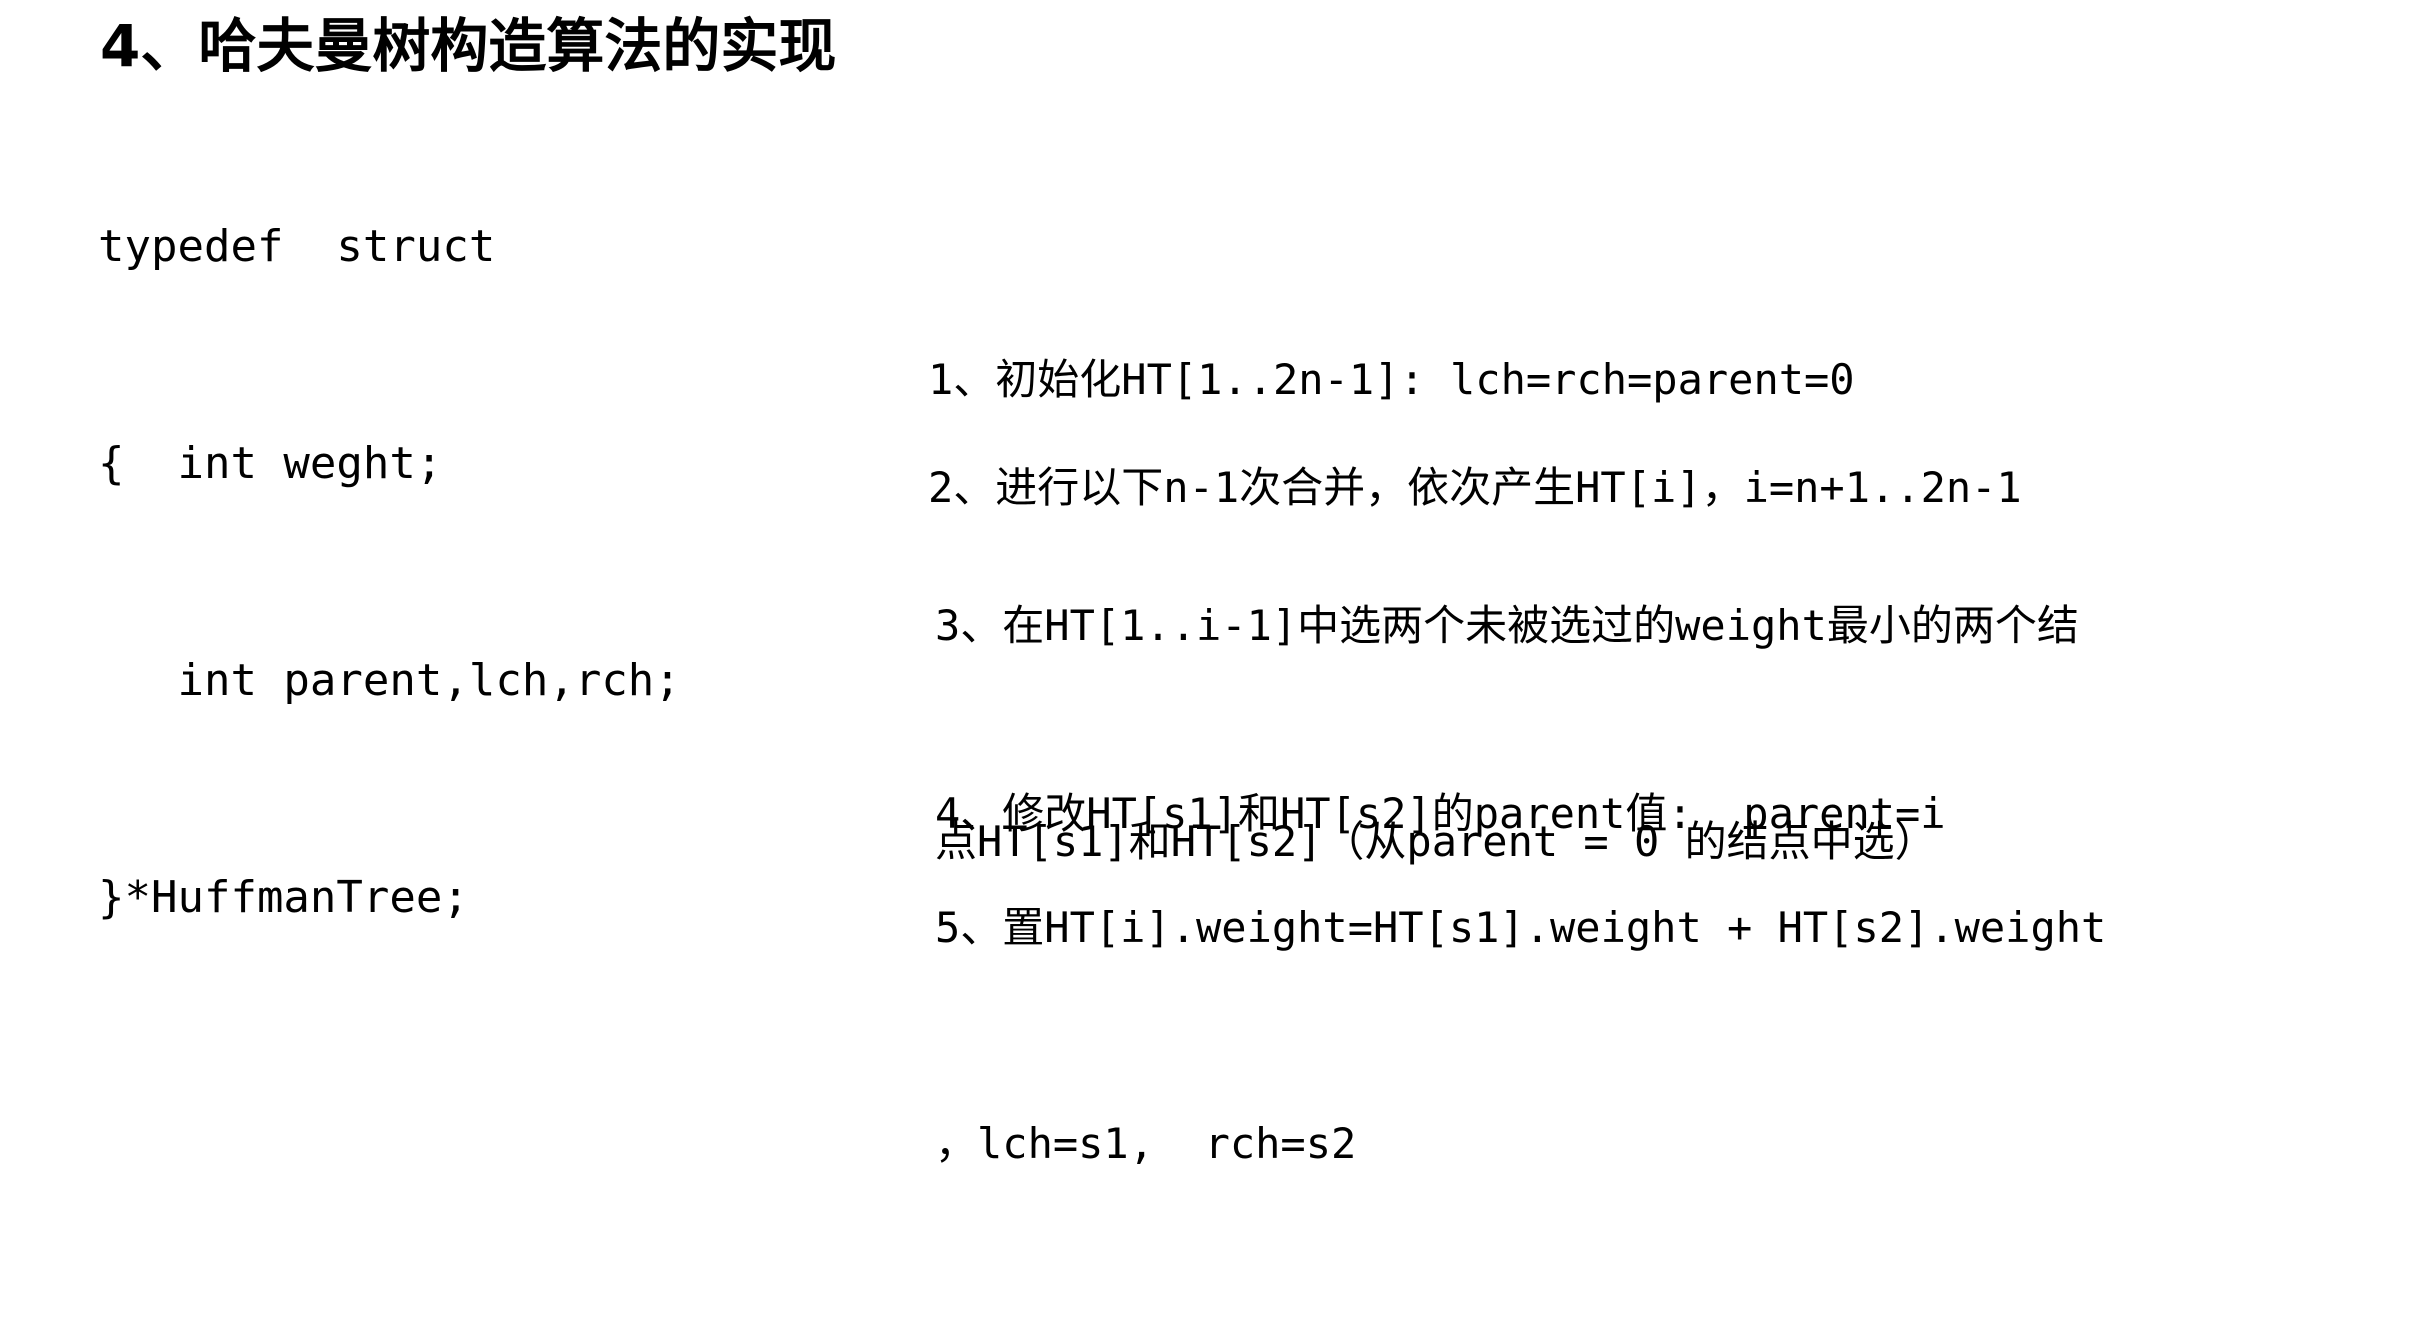 The width and height of the screenshot is (2425, 1324). Describe the element at coordinates (270, 463) in the screenshot. I see `code-line: { int weght;` at that location.